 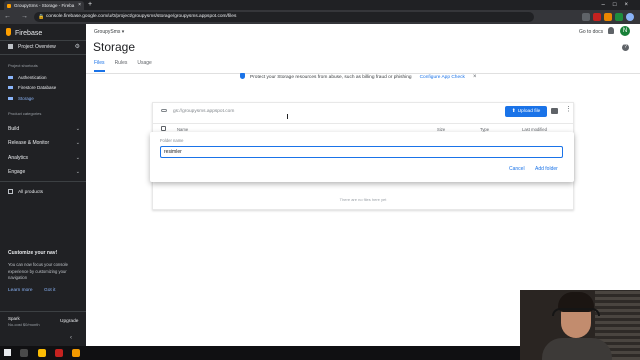 I want to click on configure-app-check-link: Configure App Check, so click(x=442, y=77).